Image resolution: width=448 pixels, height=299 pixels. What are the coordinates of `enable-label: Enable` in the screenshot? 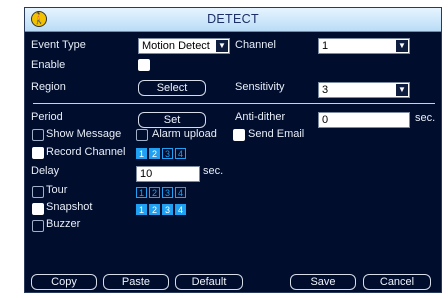 It's located at (48, 65).